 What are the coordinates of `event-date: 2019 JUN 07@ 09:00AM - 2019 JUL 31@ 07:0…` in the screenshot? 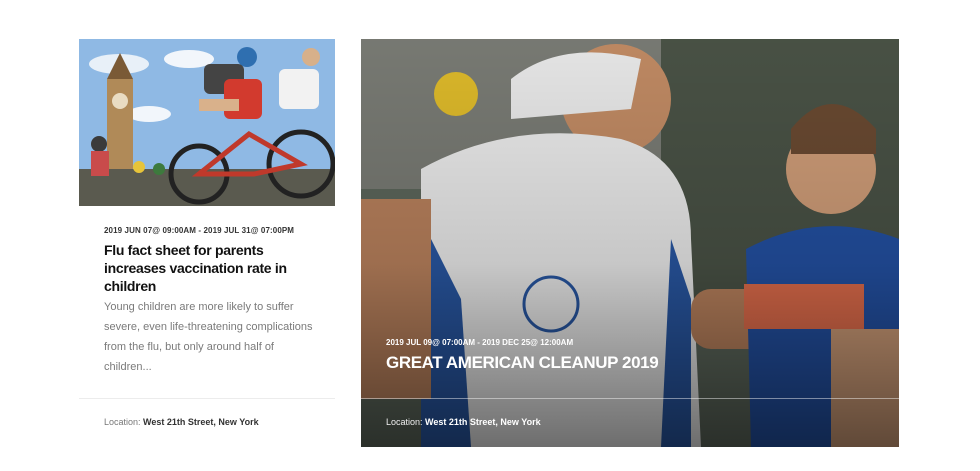 It's located at (199, 230).